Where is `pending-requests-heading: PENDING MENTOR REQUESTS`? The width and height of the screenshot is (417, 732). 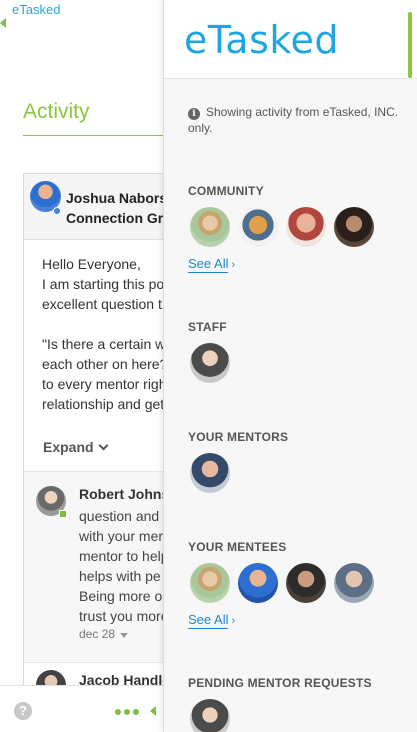 pending-requests-heading: PENDING MENTOR REQUESTS is located at coordinates (280, 683).